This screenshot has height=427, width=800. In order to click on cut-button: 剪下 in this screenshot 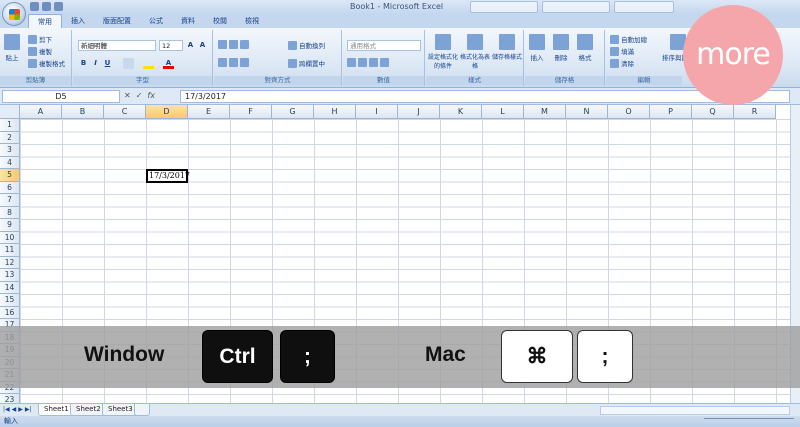, I will do `click(40, 39)`.